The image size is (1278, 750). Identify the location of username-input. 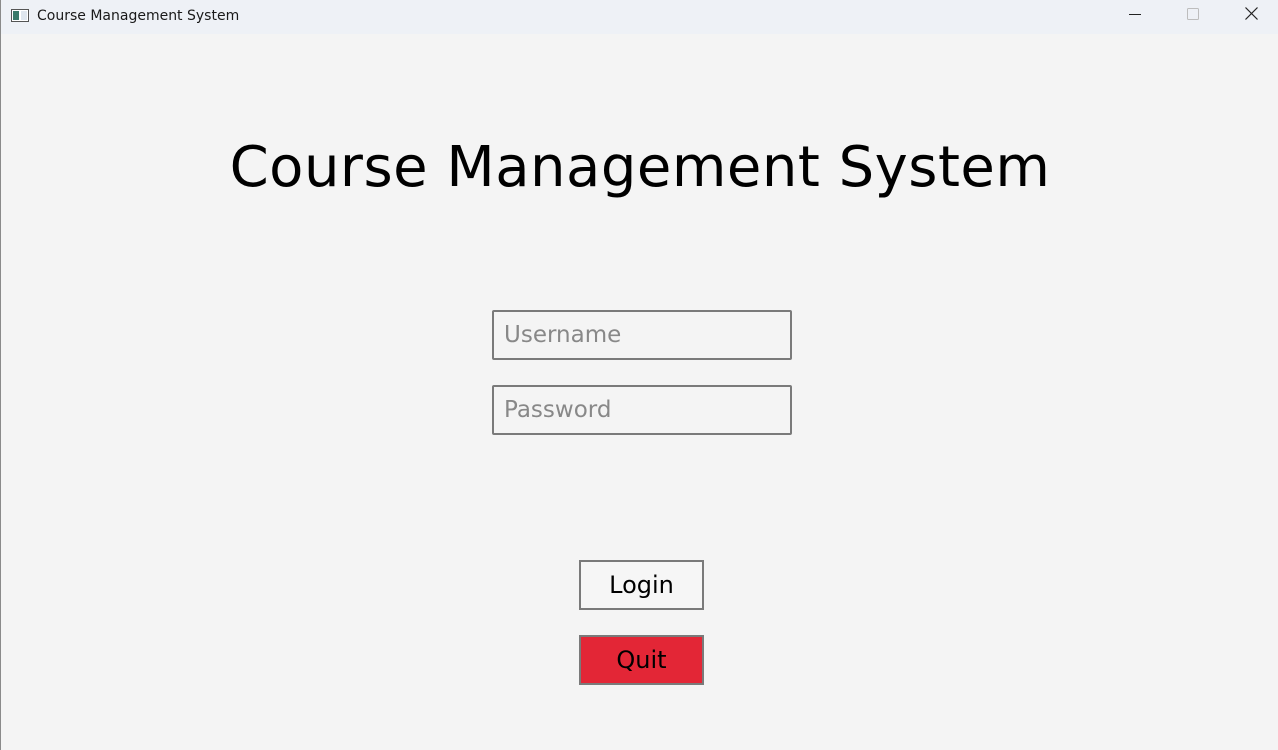
(642, 335).